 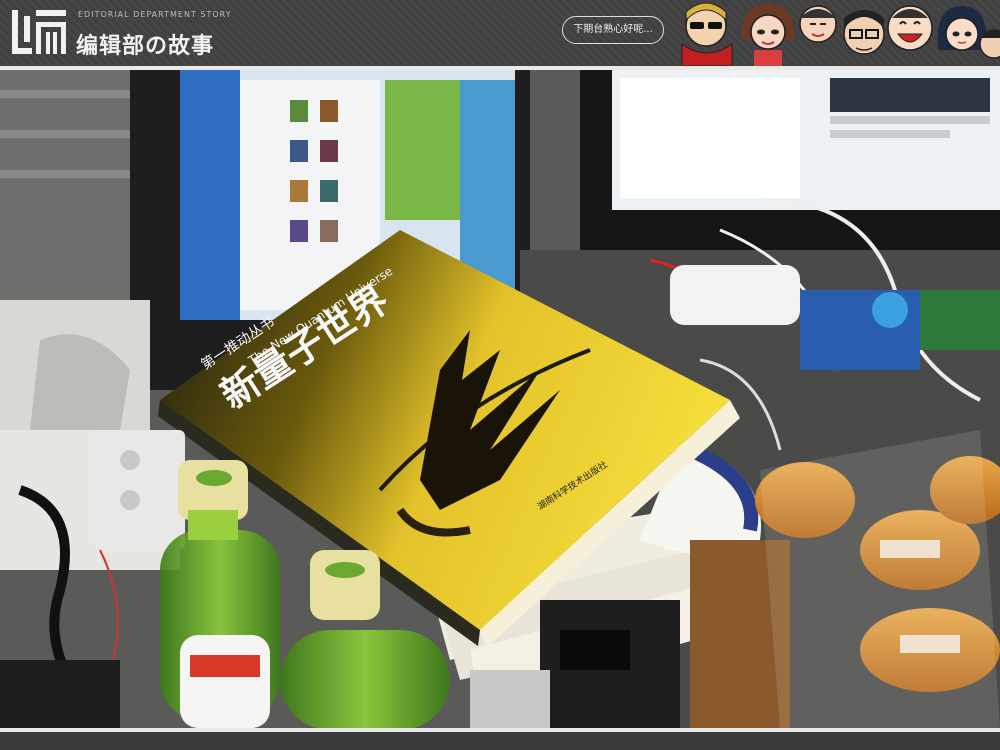 I want to click on logo-title: 编辑部の故事, so click(x=145, y=46).